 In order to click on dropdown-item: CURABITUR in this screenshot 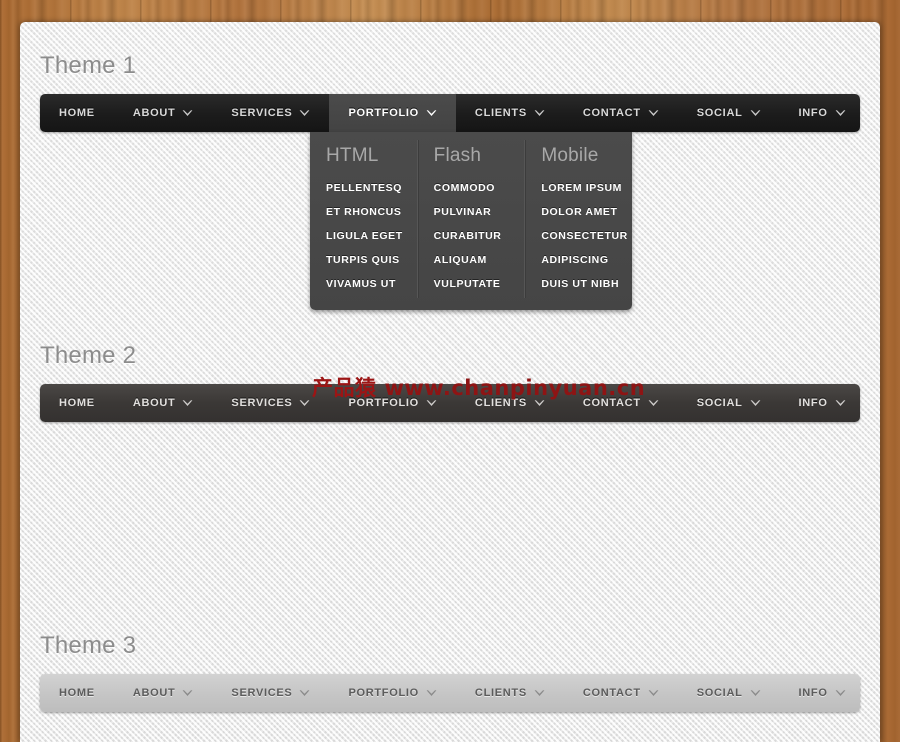, I will do `click(471, 236)`.